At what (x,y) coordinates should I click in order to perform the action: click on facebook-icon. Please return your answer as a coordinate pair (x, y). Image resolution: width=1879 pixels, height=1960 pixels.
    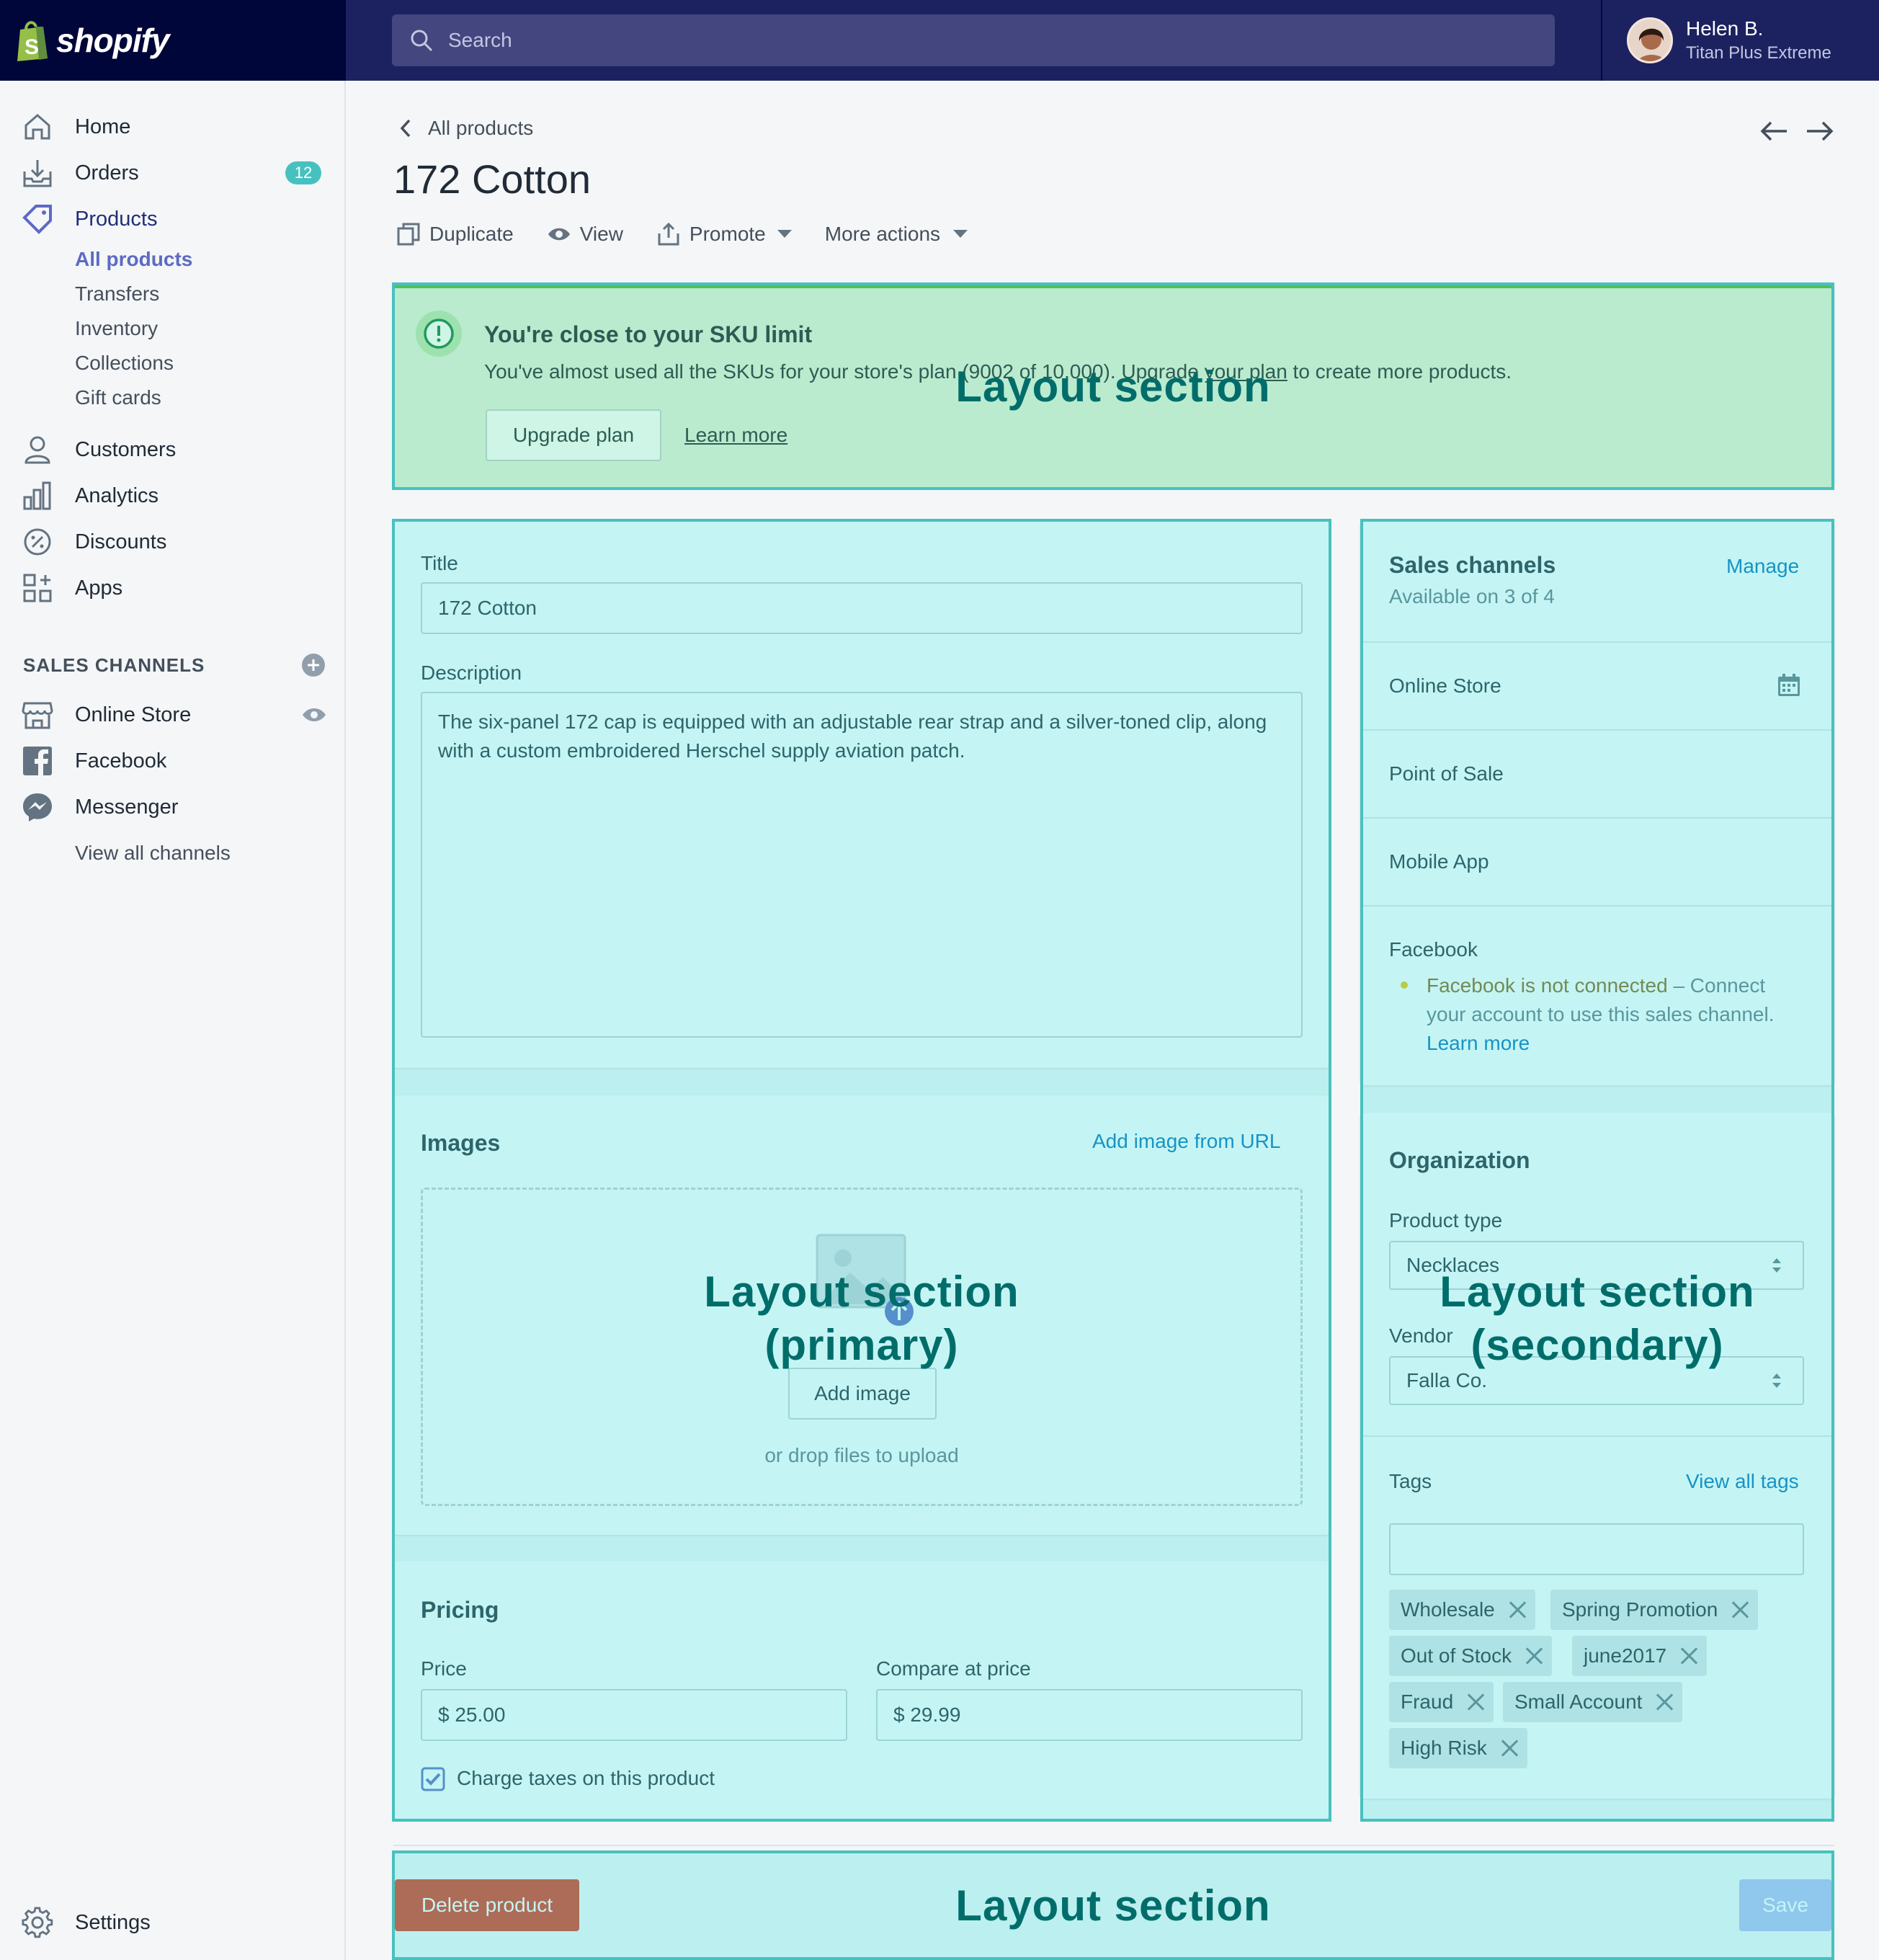
    Looking at the image, I should click on (37, 762).